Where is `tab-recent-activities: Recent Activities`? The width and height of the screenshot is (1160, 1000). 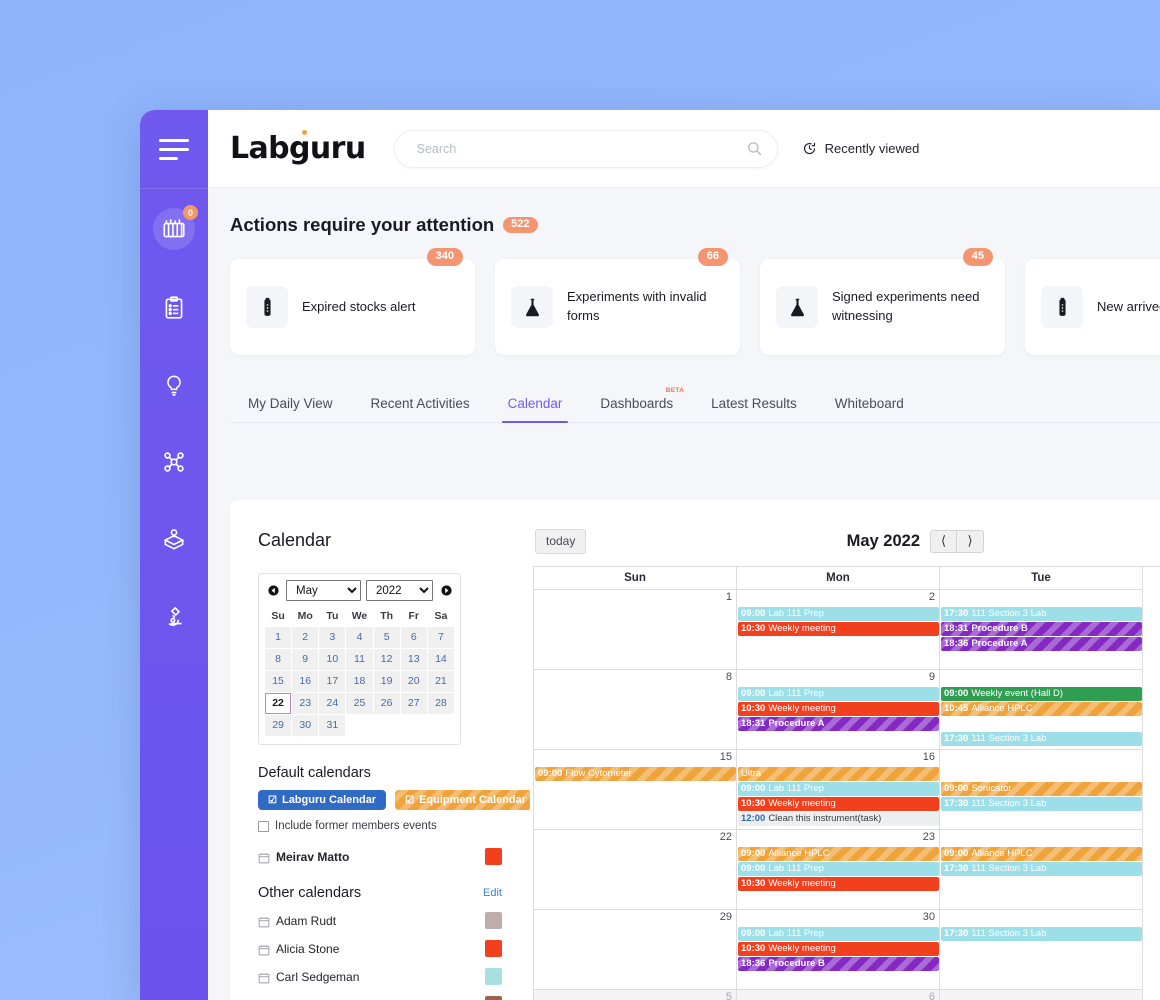
tab-recent-activities: Recent Activities is located at coordinates (420, 404).